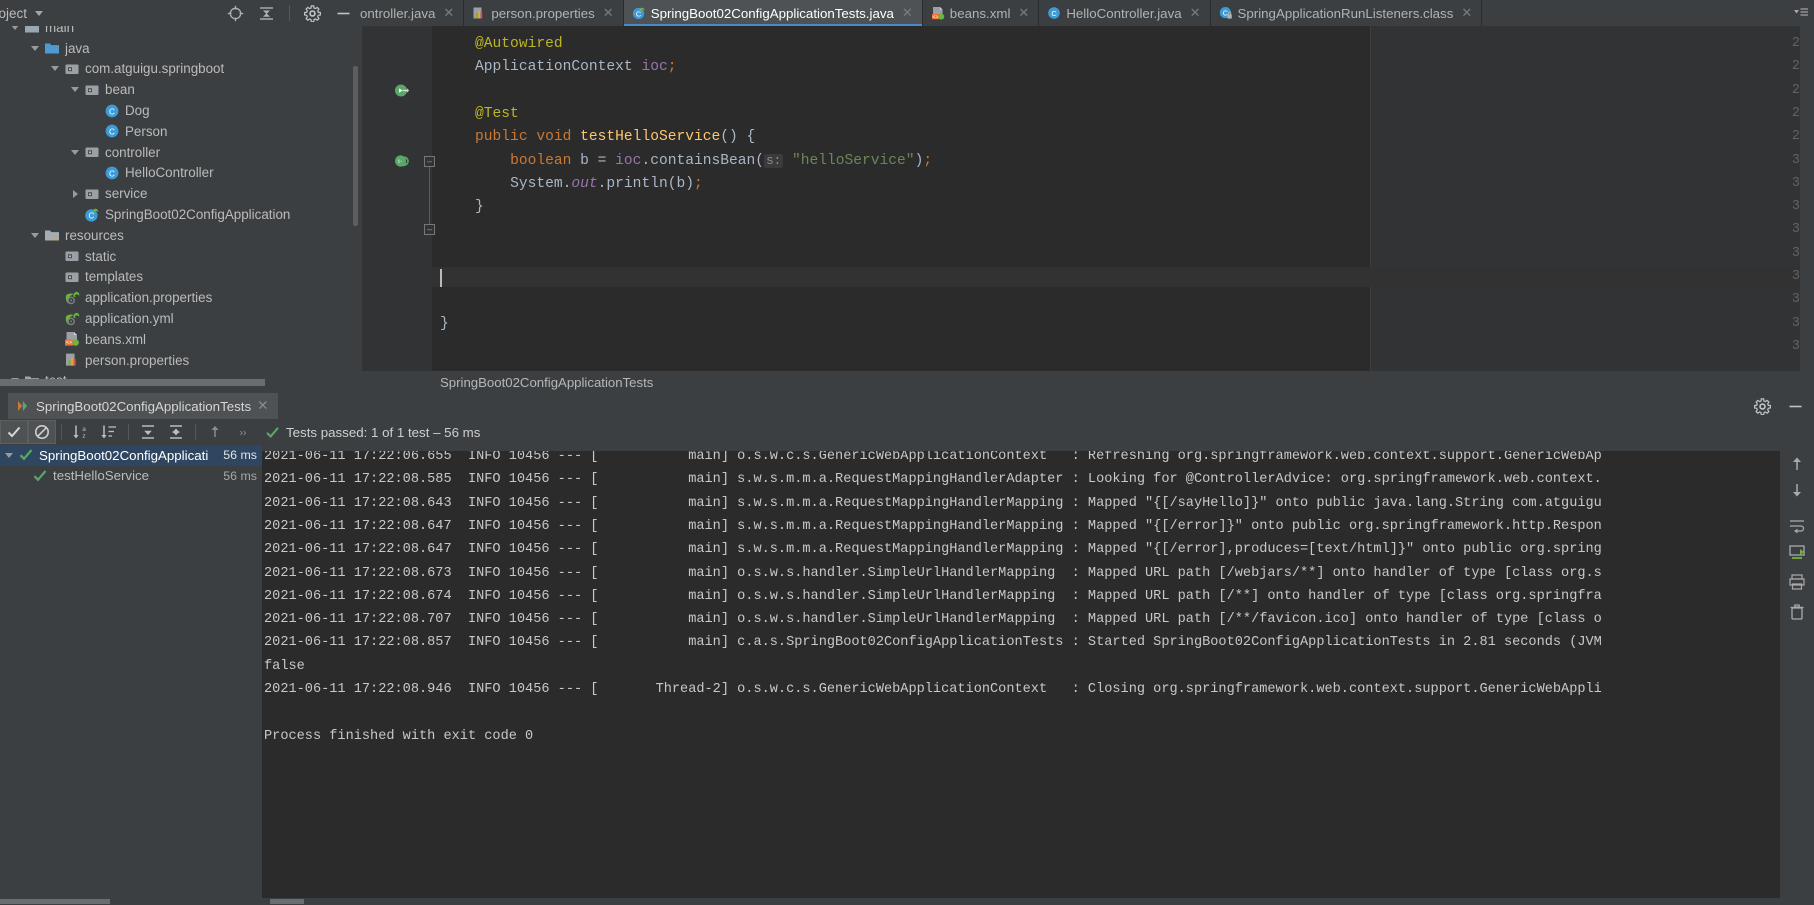 The height and width of the screenshot is (905, 1814). I want to click on svg-text: C, so click(112, 132).